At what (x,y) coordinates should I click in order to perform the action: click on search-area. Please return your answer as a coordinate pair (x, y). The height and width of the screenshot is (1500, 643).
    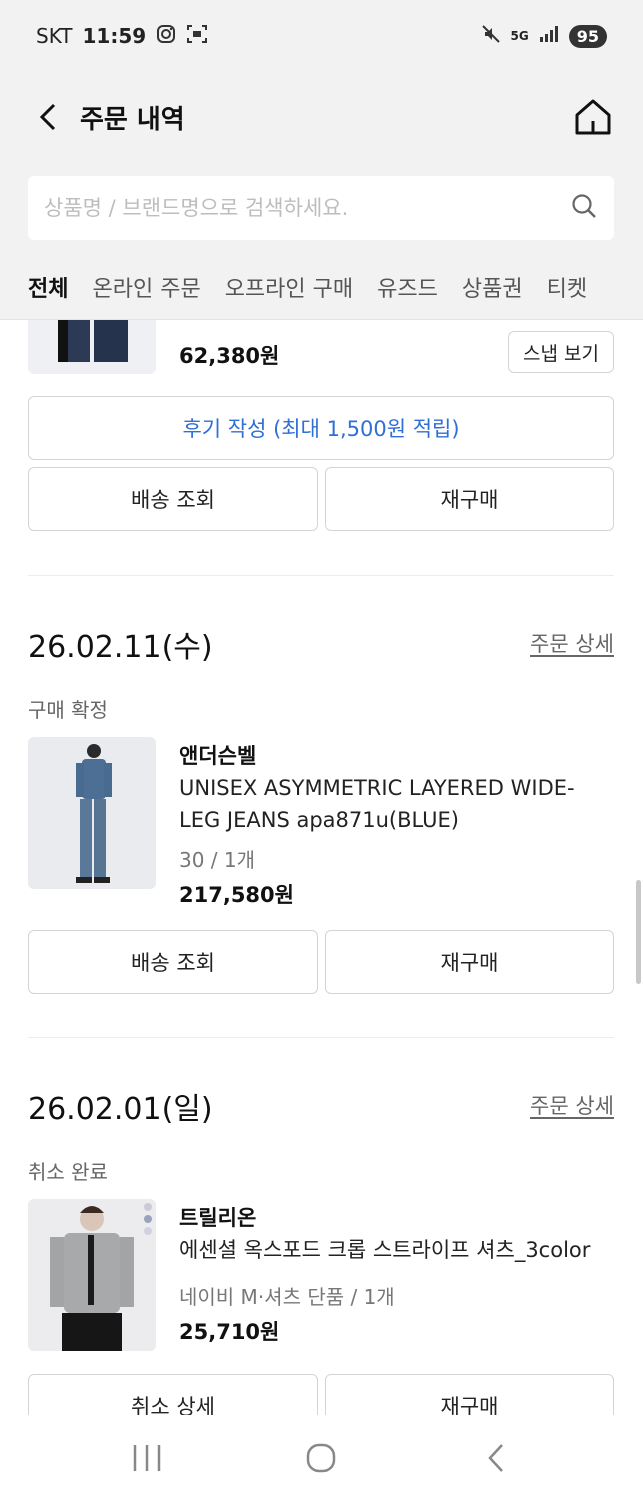
    Looking at the image, I should click on (321, 208).